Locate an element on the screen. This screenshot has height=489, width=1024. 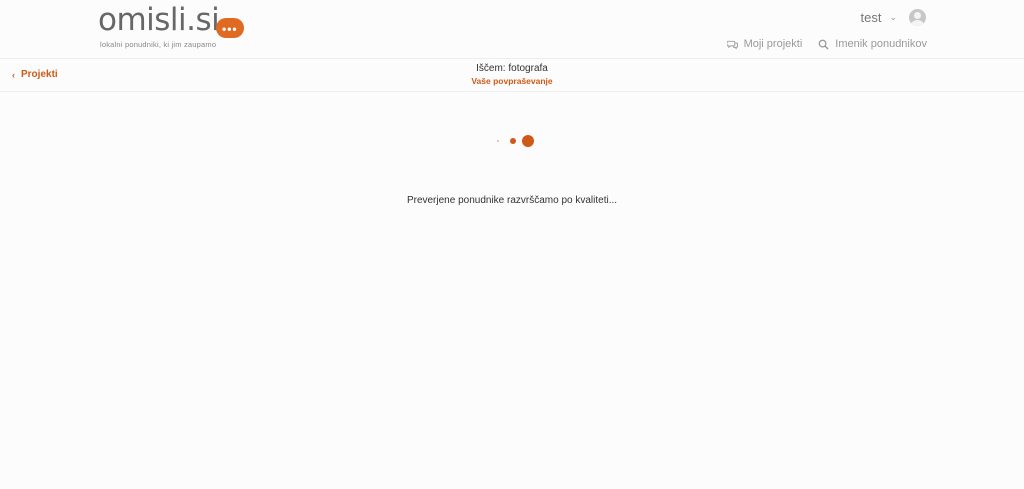
nav-item-moji-projekti: Moji projekti is located at coordinates (764, 44).